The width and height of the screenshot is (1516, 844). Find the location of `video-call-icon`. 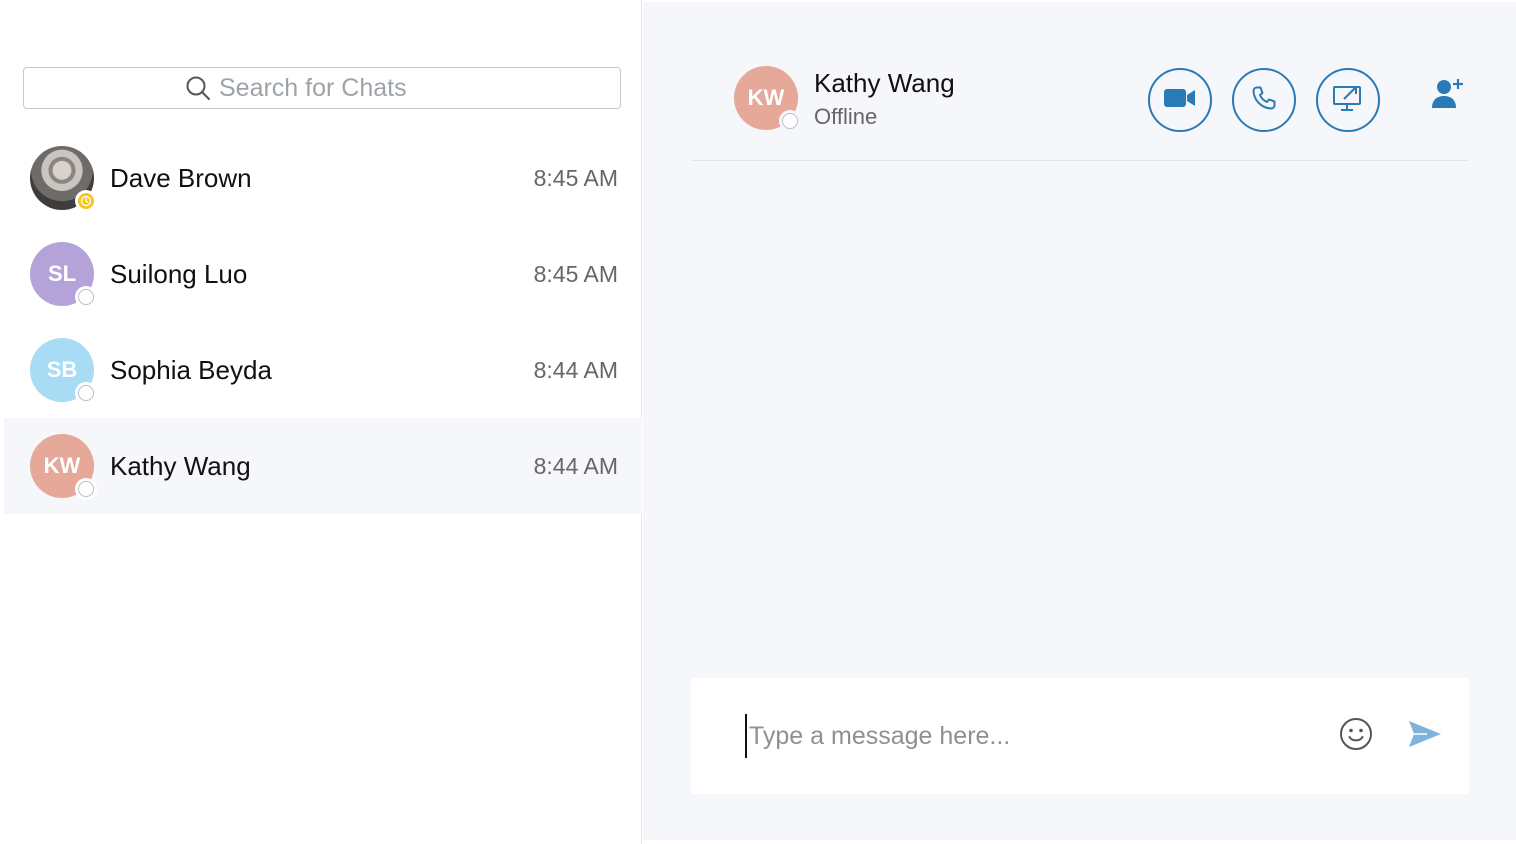

video-call-icon is located at coordinates (1180, 100).